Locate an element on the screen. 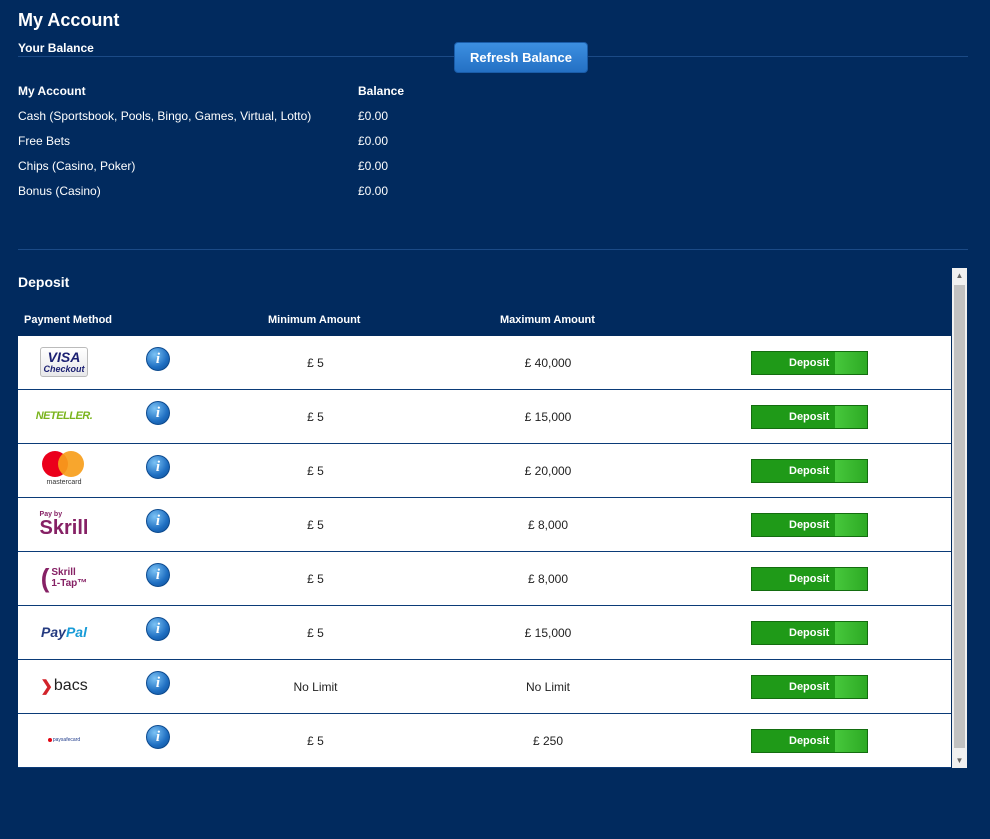 The height and width of the screenshot is (839, 990). vertical-scrollbar: ▲ ▼ is located at coordinates (959, 518).